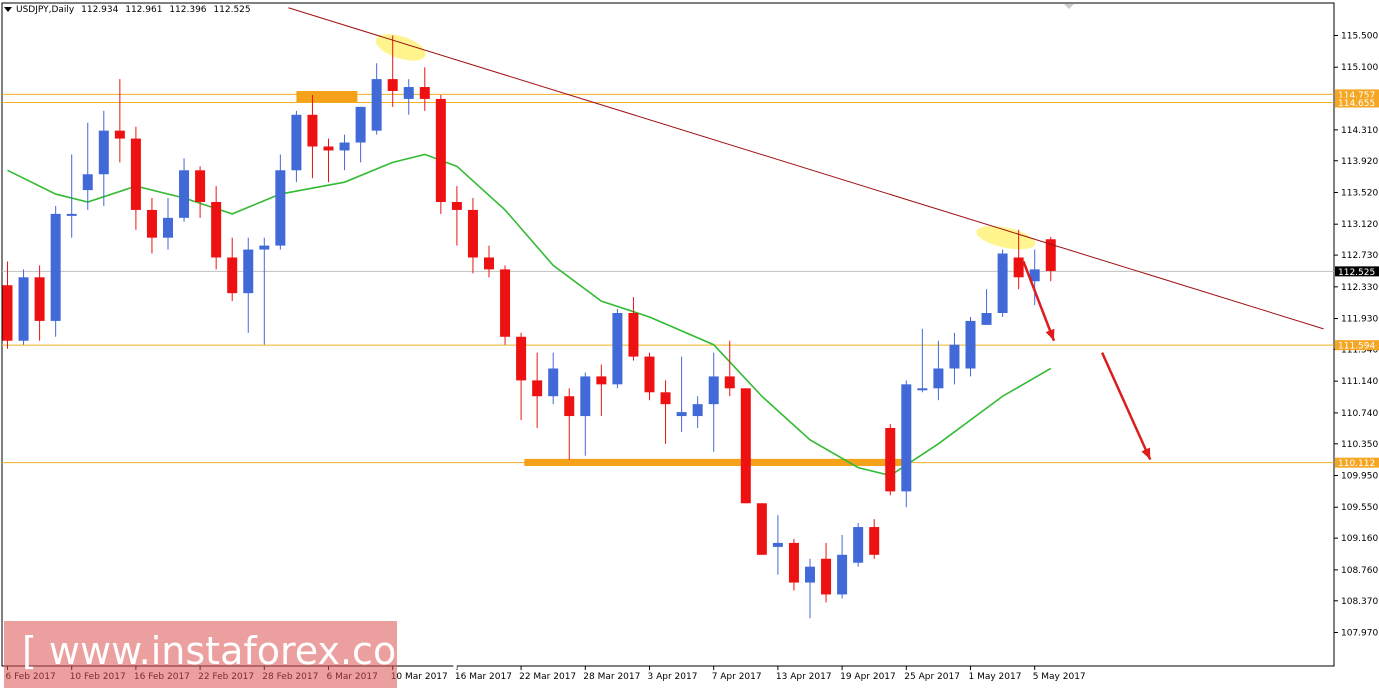 This screenshot has height=690, width=1379. I want to click on y-tick-label: 114.310, so click(1359, 131).